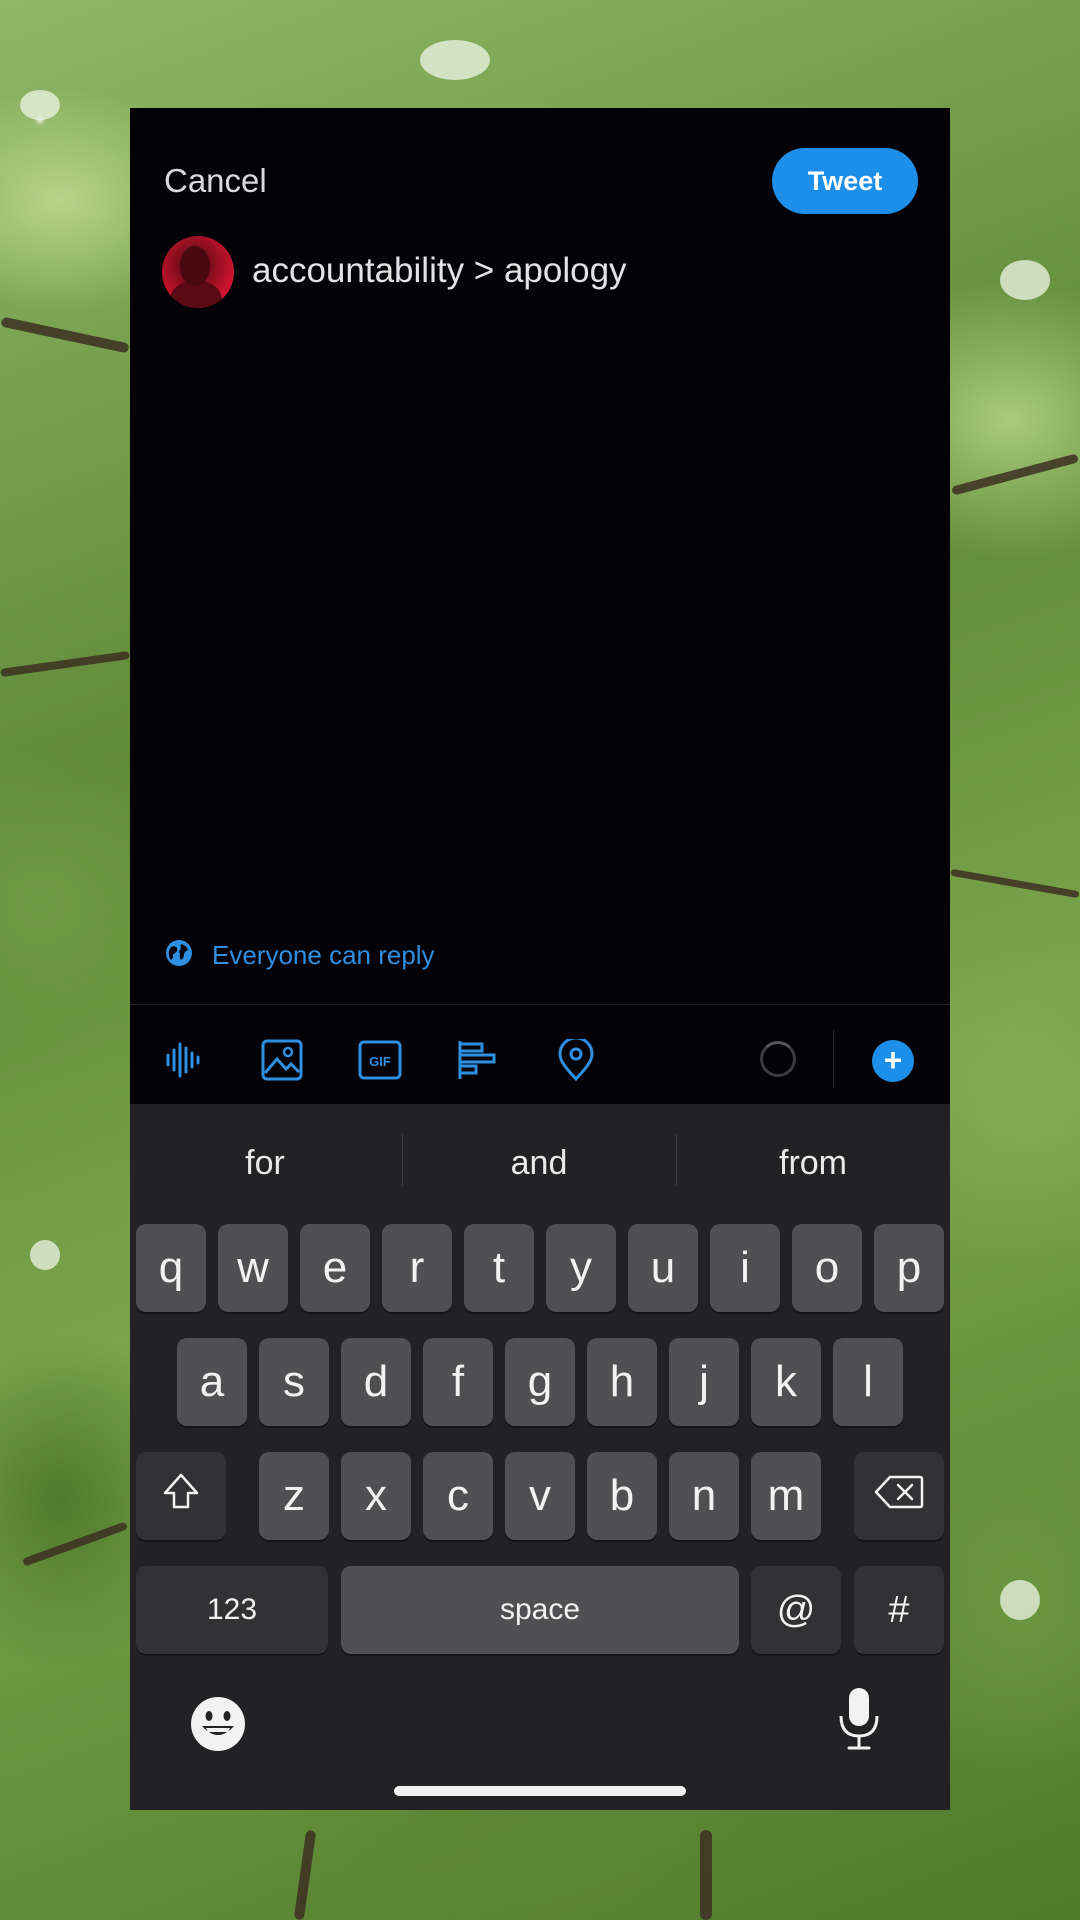 The height and width of the screenshot is (1920, 1080). What do you see at coordinates (179, 955) in the screenshot?
I see `globe-icon` at bounding box center [179, 955].